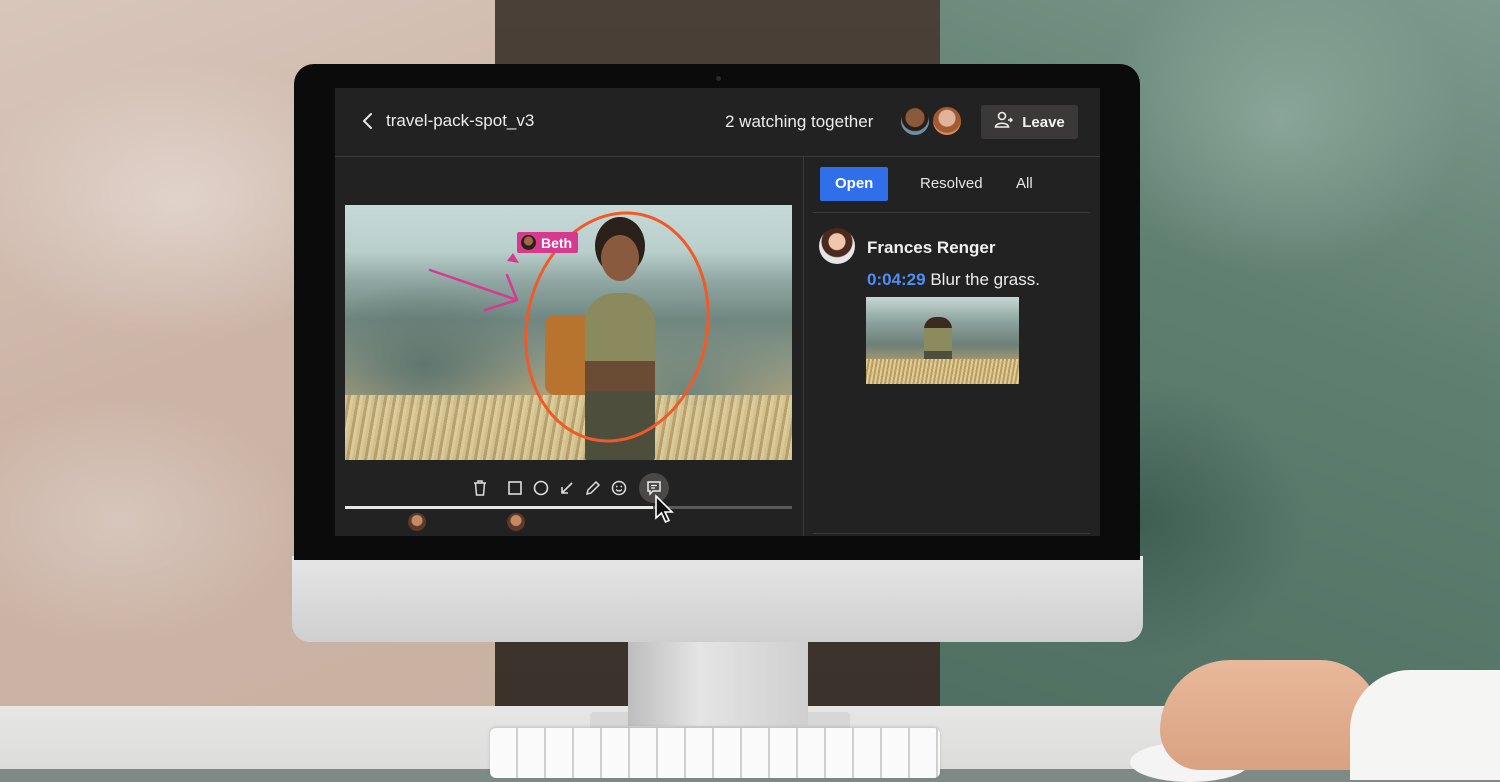 This screenshot has width=1500, height=782. I want to click on timeline-scrubber, so click(568, 507).